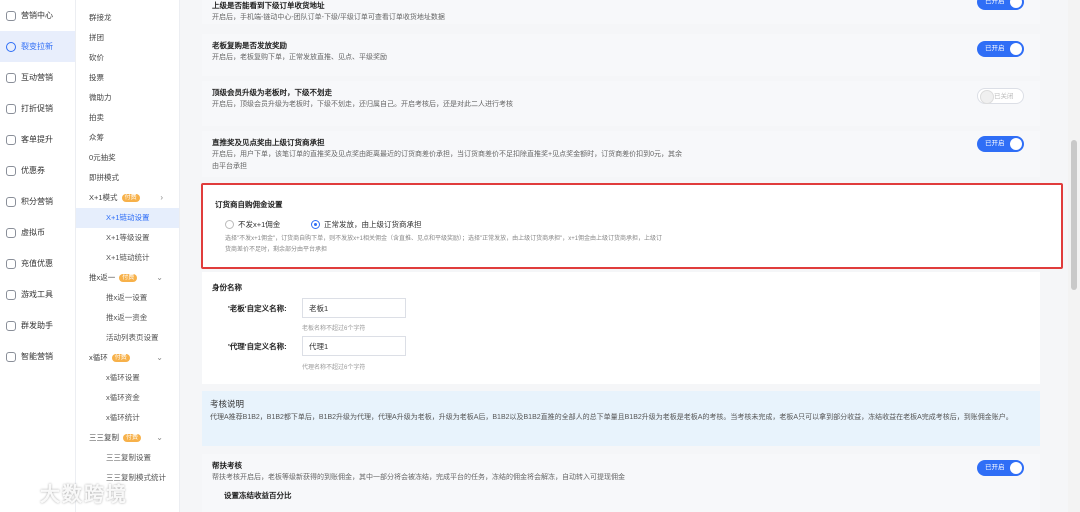  What do you see at coordinates (11, 356) in the screenshot?
I see `smart-icon` at bounding box center [11, 356].